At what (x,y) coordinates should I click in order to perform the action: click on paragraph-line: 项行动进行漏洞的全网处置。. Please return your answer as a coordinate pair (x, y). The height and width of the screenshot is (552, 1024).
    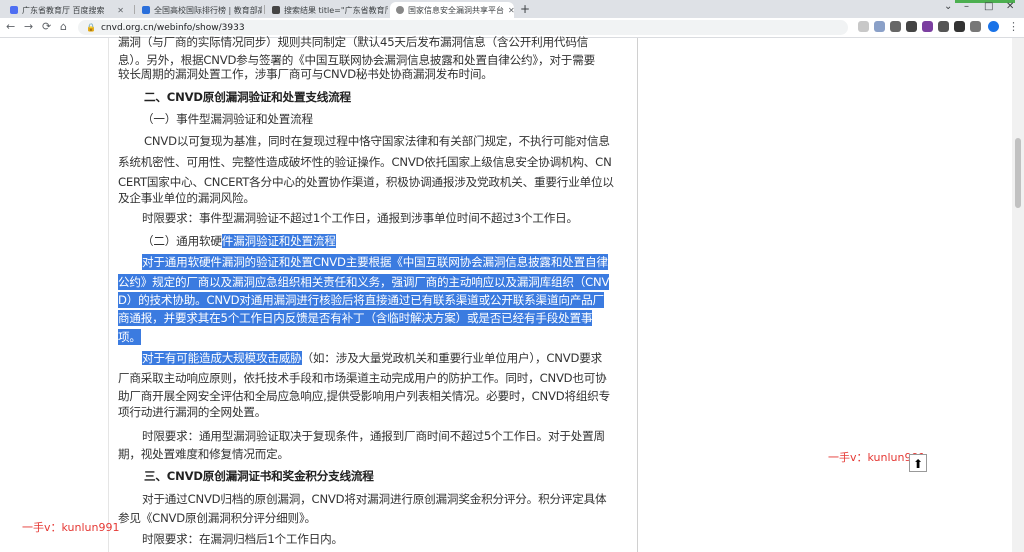
    Looking at the image, I should click on (192, 412).